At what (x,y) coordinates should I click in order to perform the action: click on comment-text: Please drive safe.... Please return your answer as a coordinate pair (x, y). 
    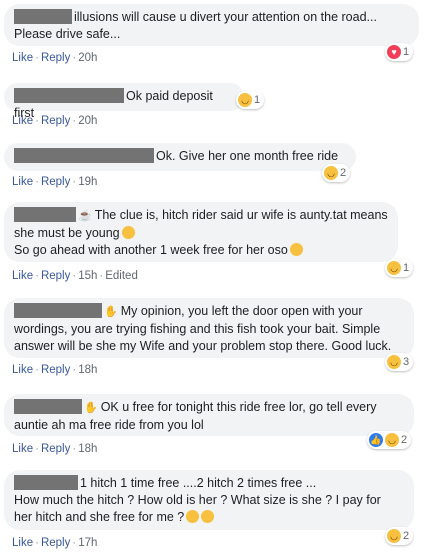
    Looking at the image, I should click on (67, 34).